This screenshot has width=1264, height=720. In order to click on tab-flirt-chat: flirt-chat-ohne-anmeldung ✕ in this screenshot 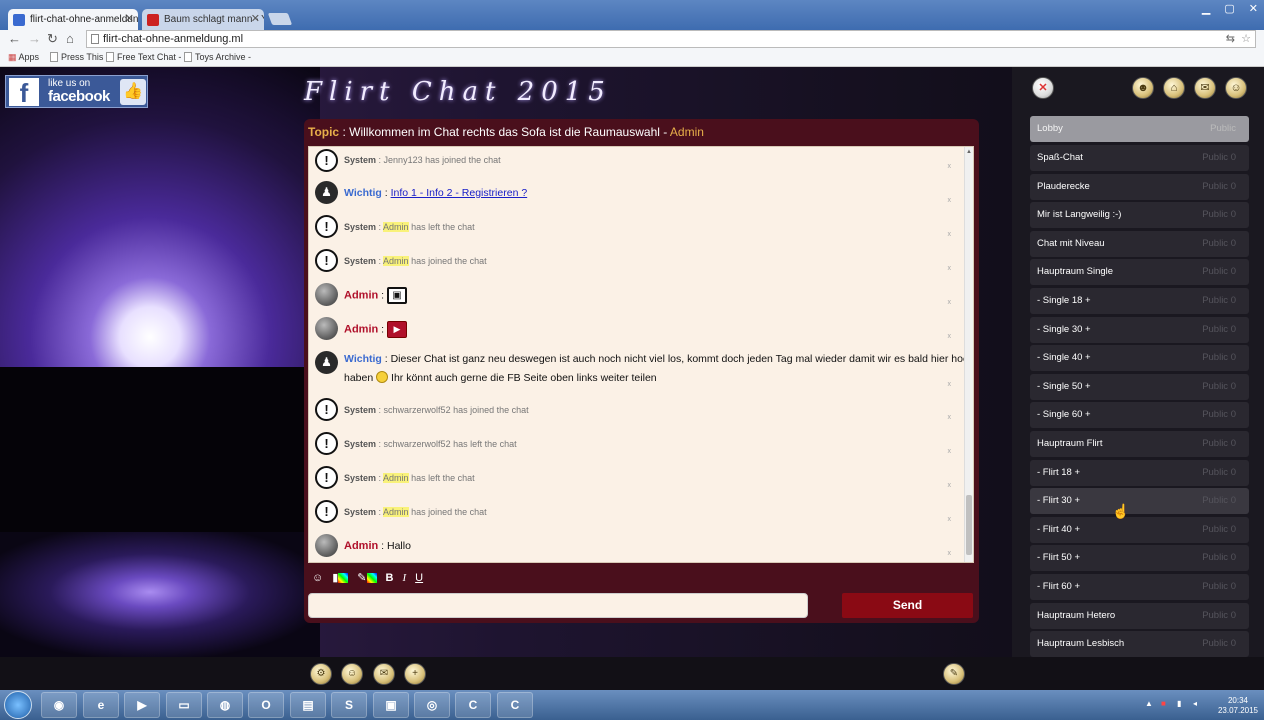, I will do `click(73, 19)`.